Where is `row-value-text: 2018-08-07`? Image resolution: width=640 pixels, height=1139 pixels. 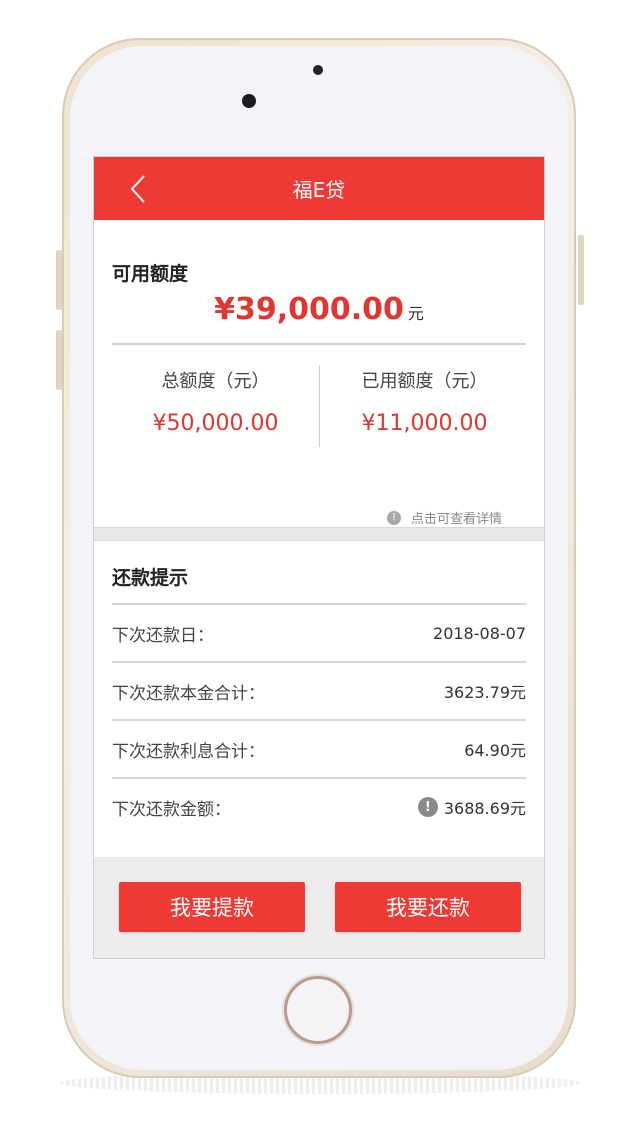 row-value-text: 2018-08-07 is located at coordinates (479, 633).